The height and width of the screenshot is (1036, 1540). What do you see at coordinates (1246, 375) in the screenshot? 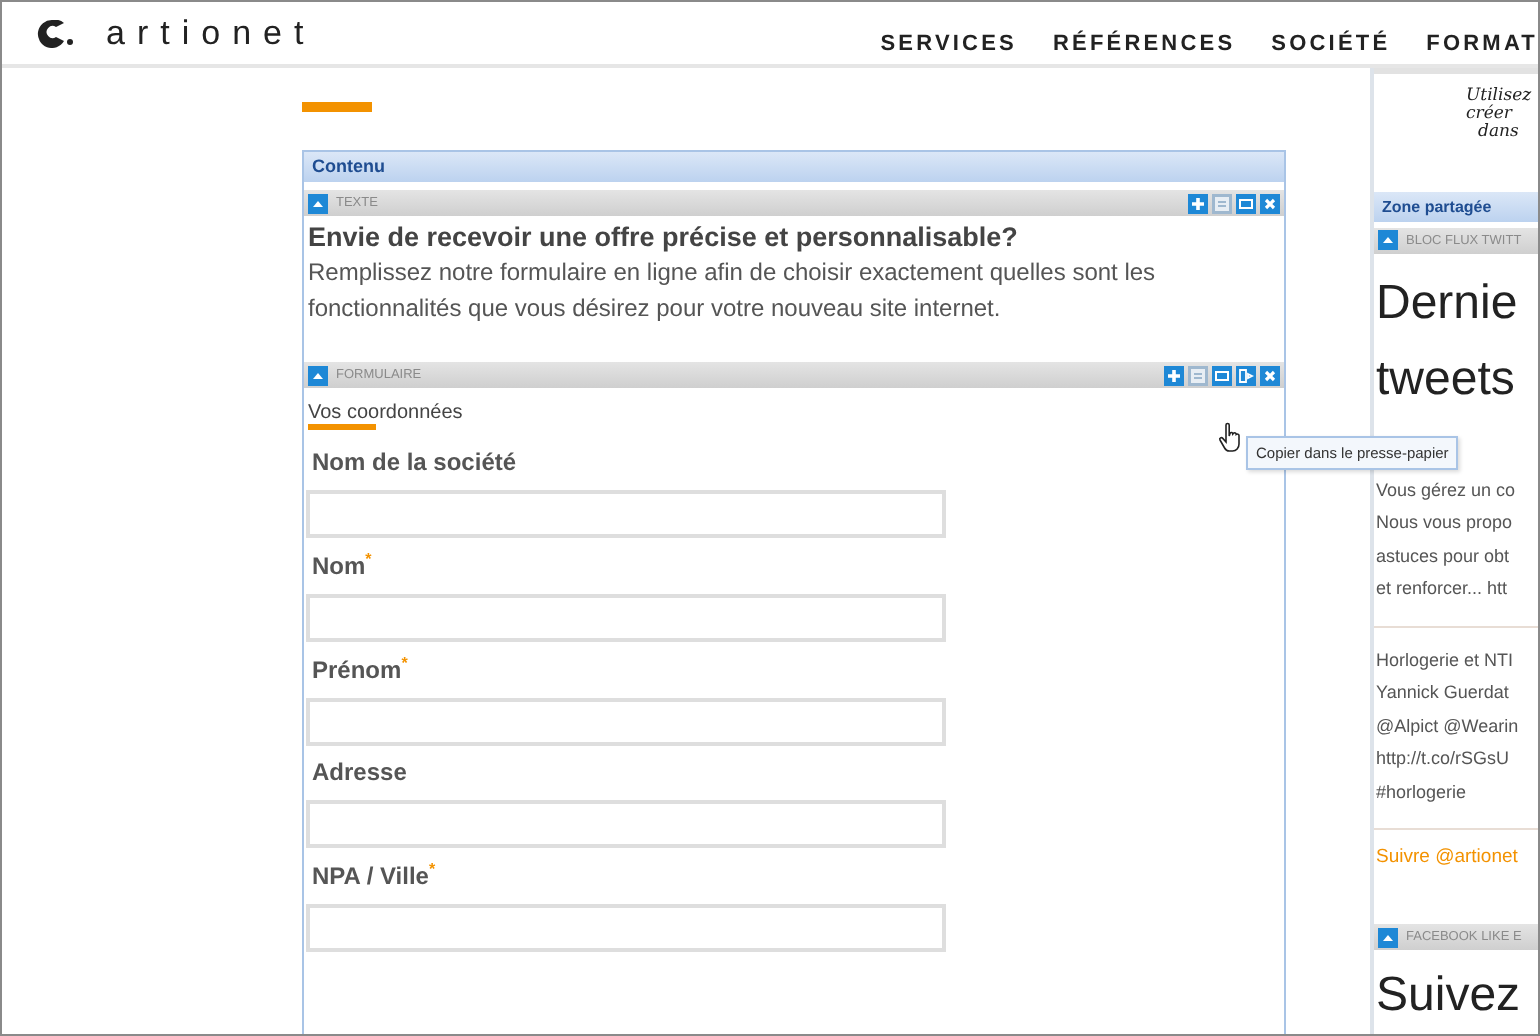
I see `export-icon` at bounding box center [1246, 375].